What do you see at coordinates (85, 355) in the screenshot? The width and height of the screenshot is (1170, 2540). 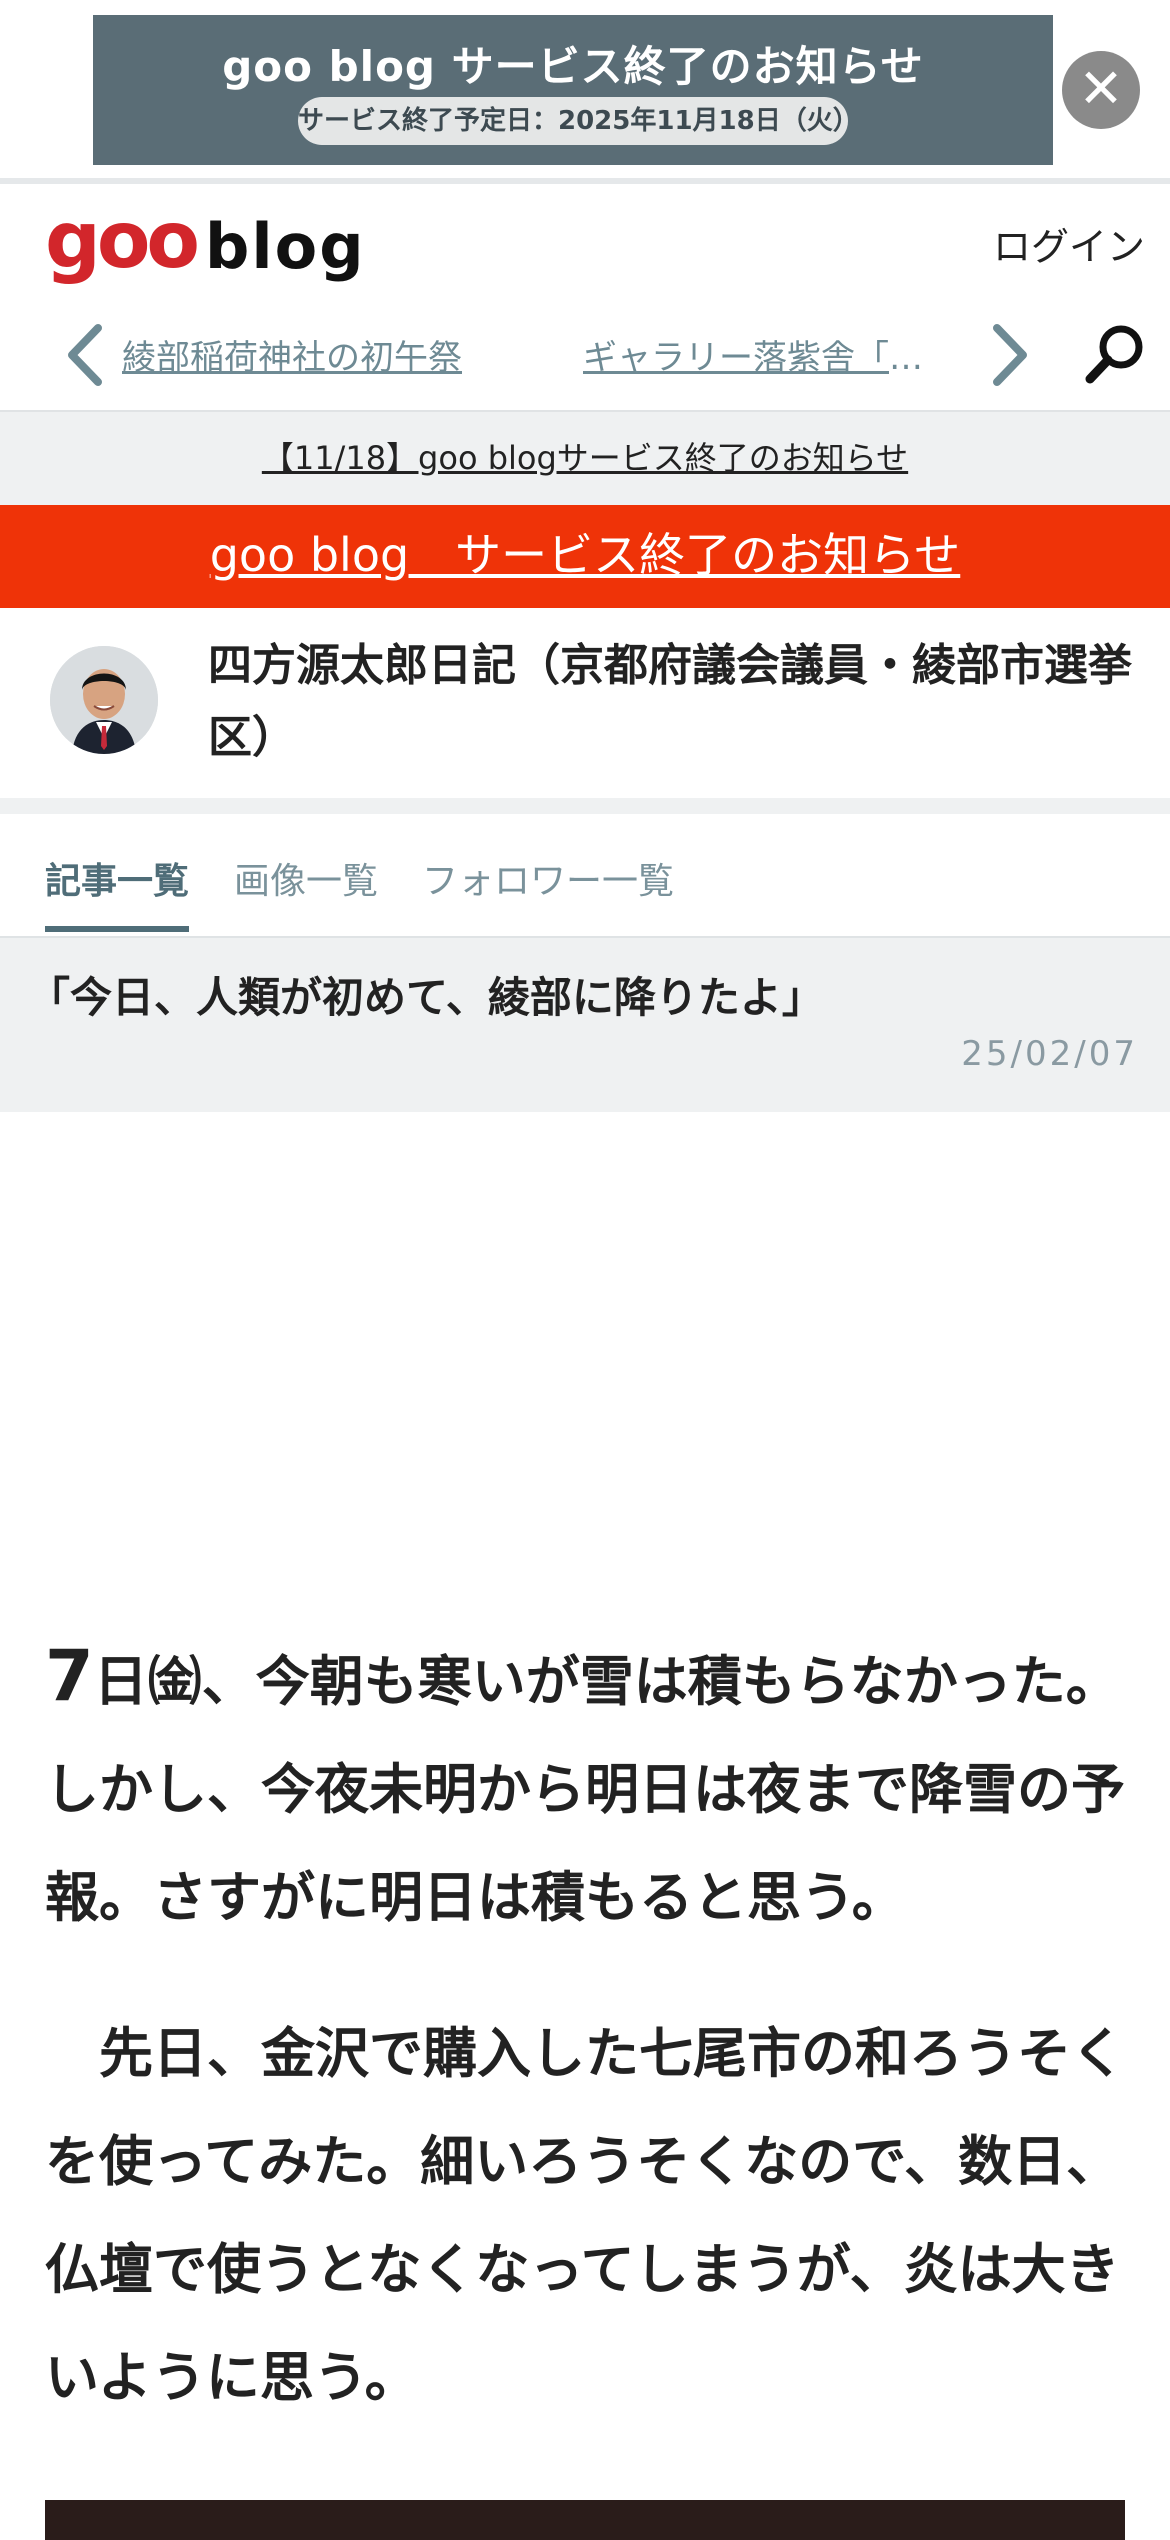 I see `chevron-left-icon` at bounding box center [85, 355].